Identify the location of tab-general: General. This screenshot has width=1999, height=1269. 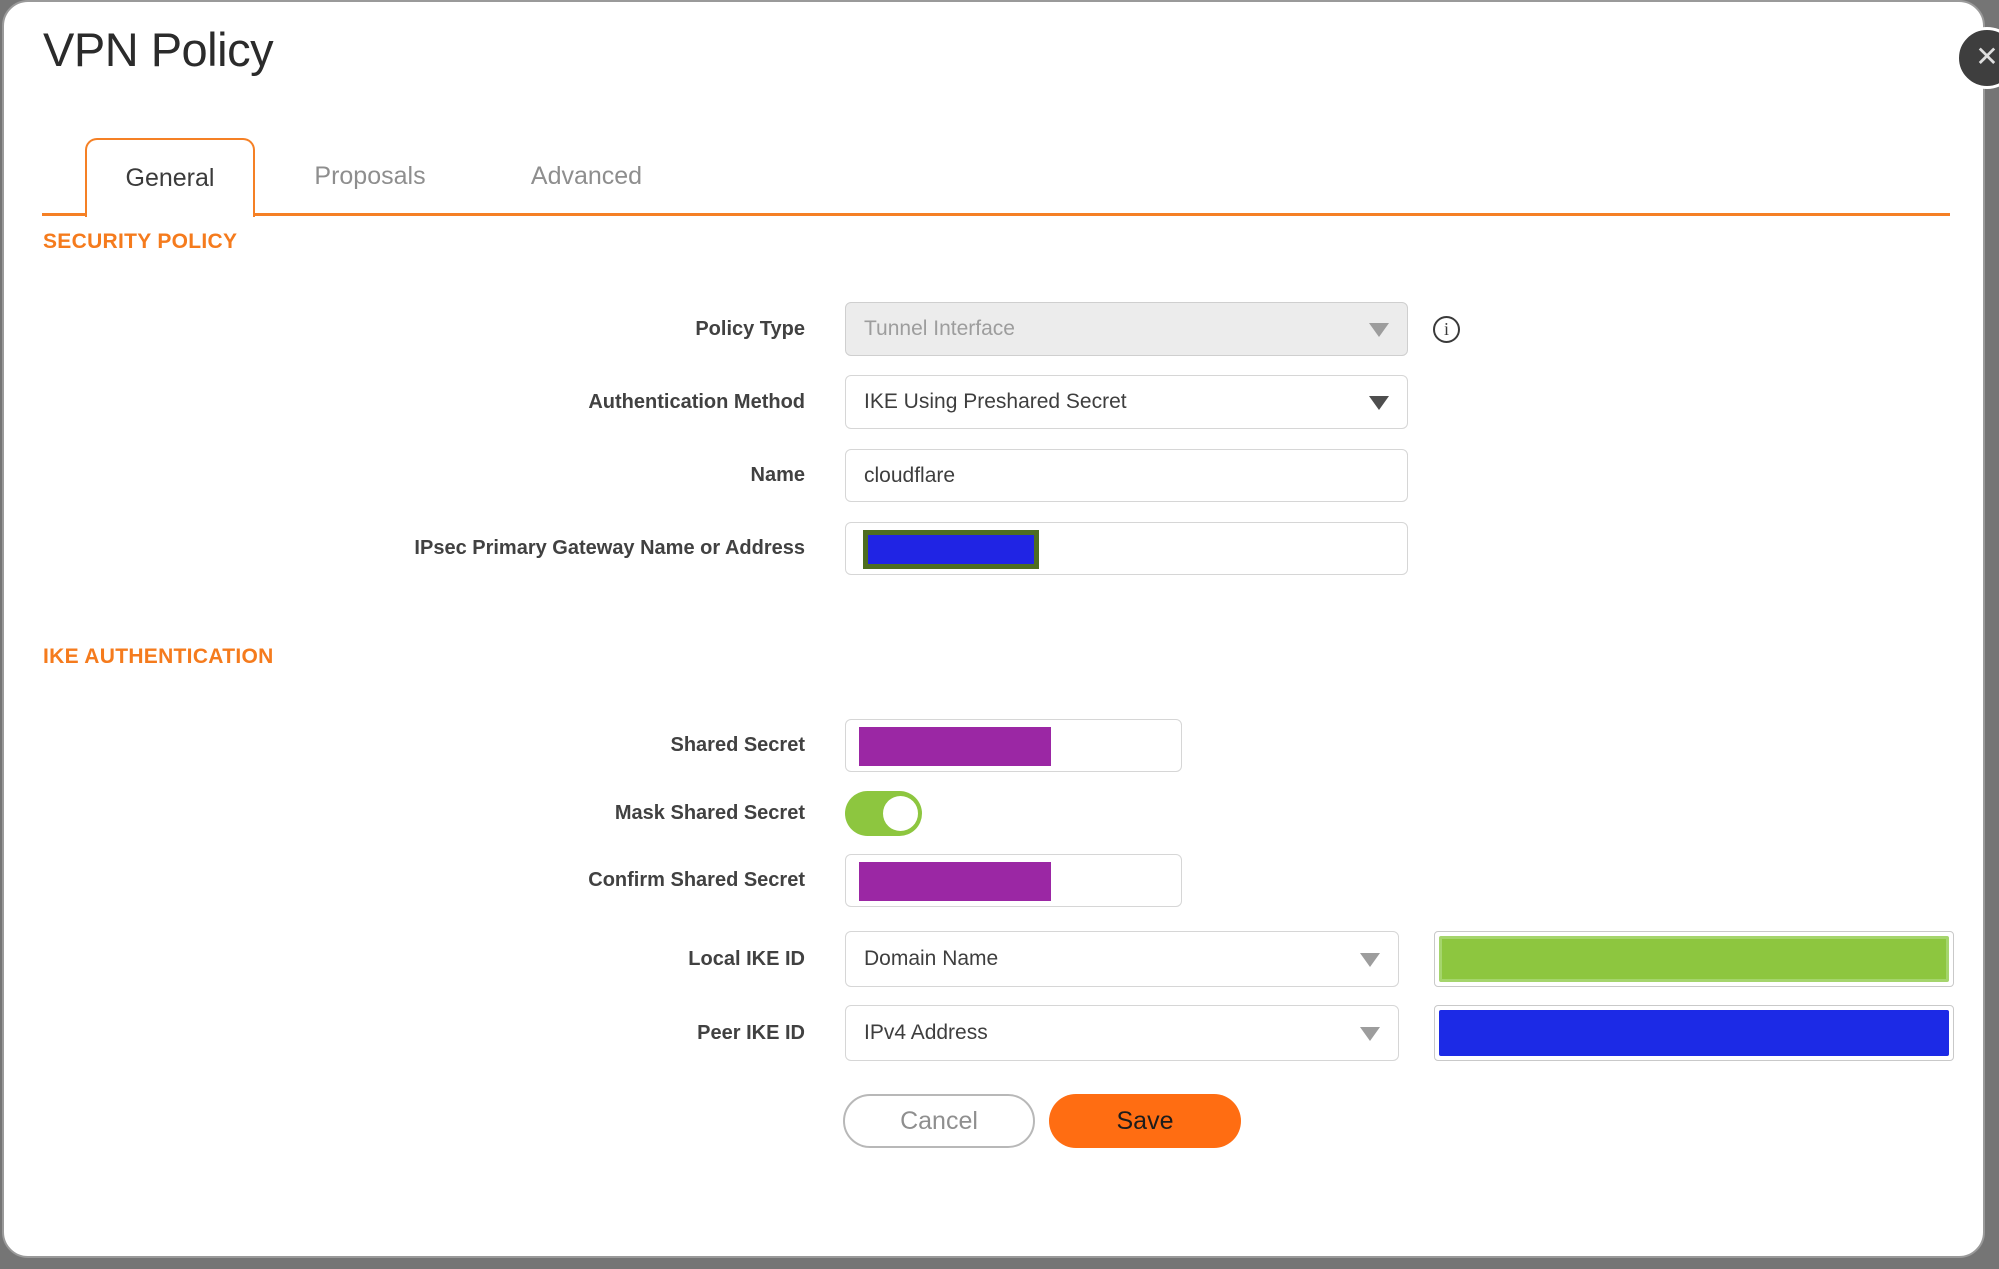
(170, 177).